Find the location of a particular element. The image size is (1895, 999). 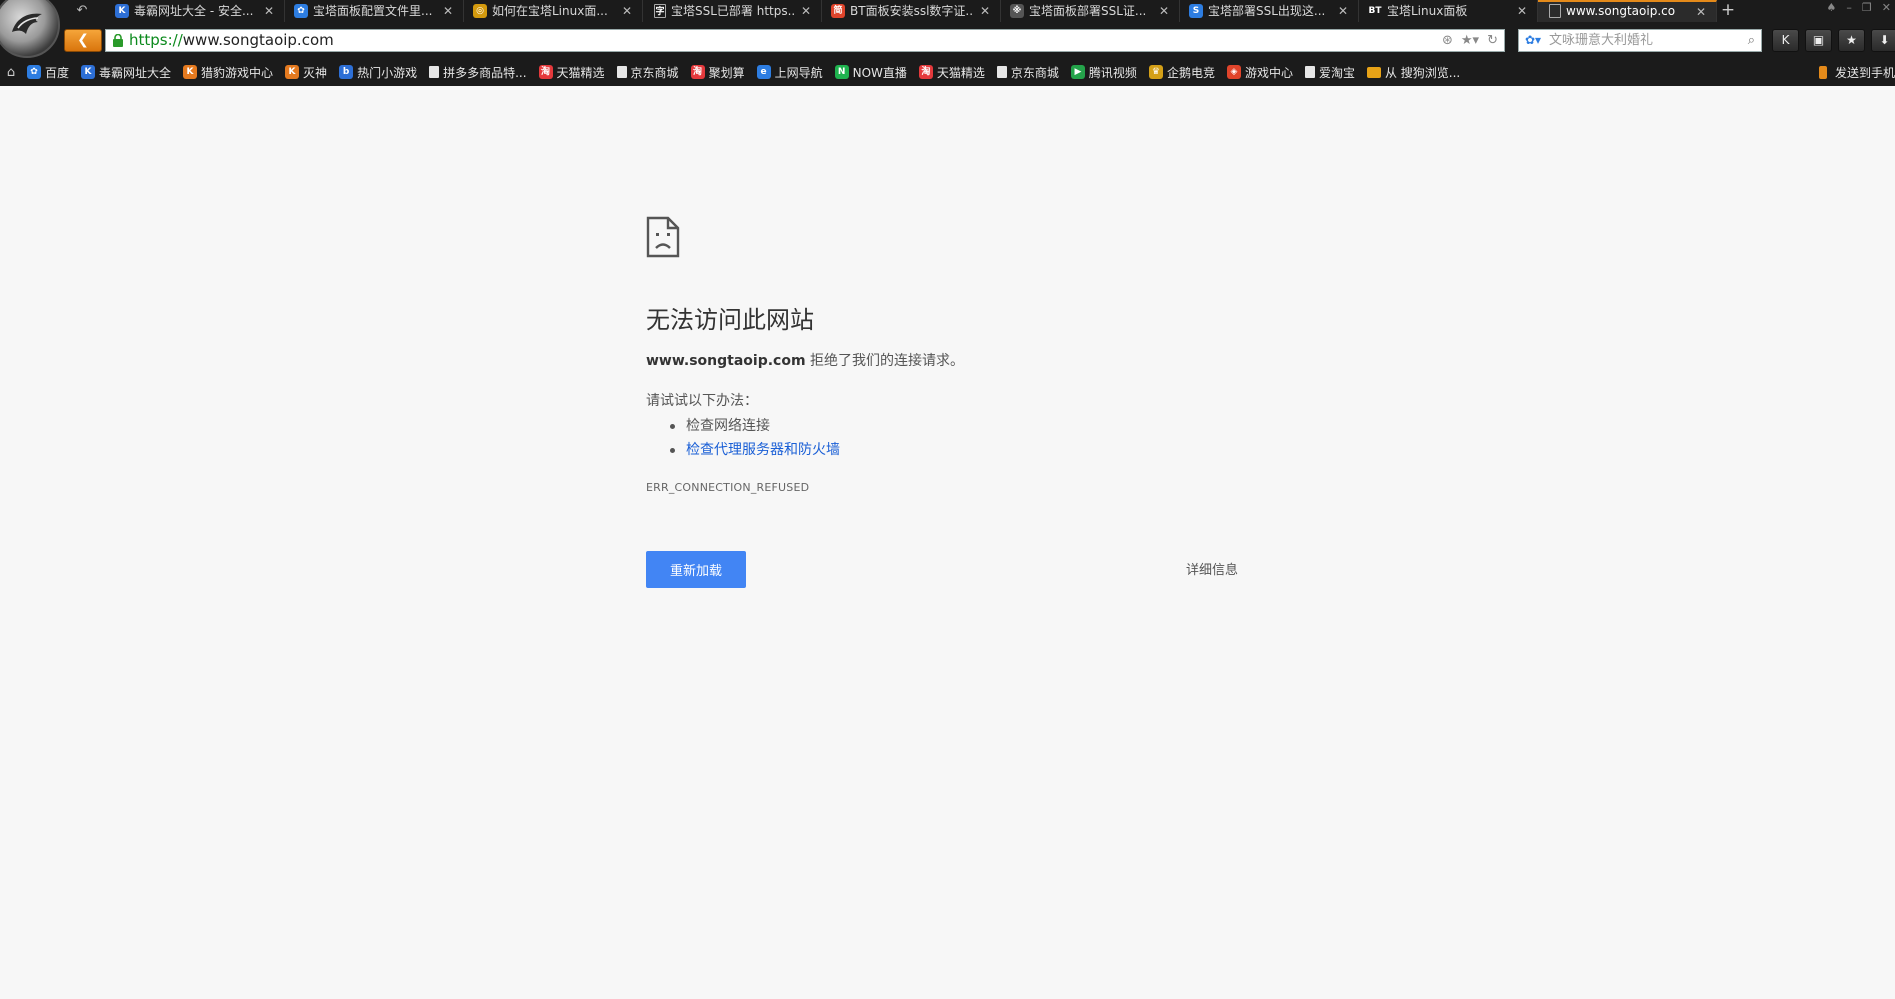

s-logo-icon: S is located at coordinates (1196, 11).